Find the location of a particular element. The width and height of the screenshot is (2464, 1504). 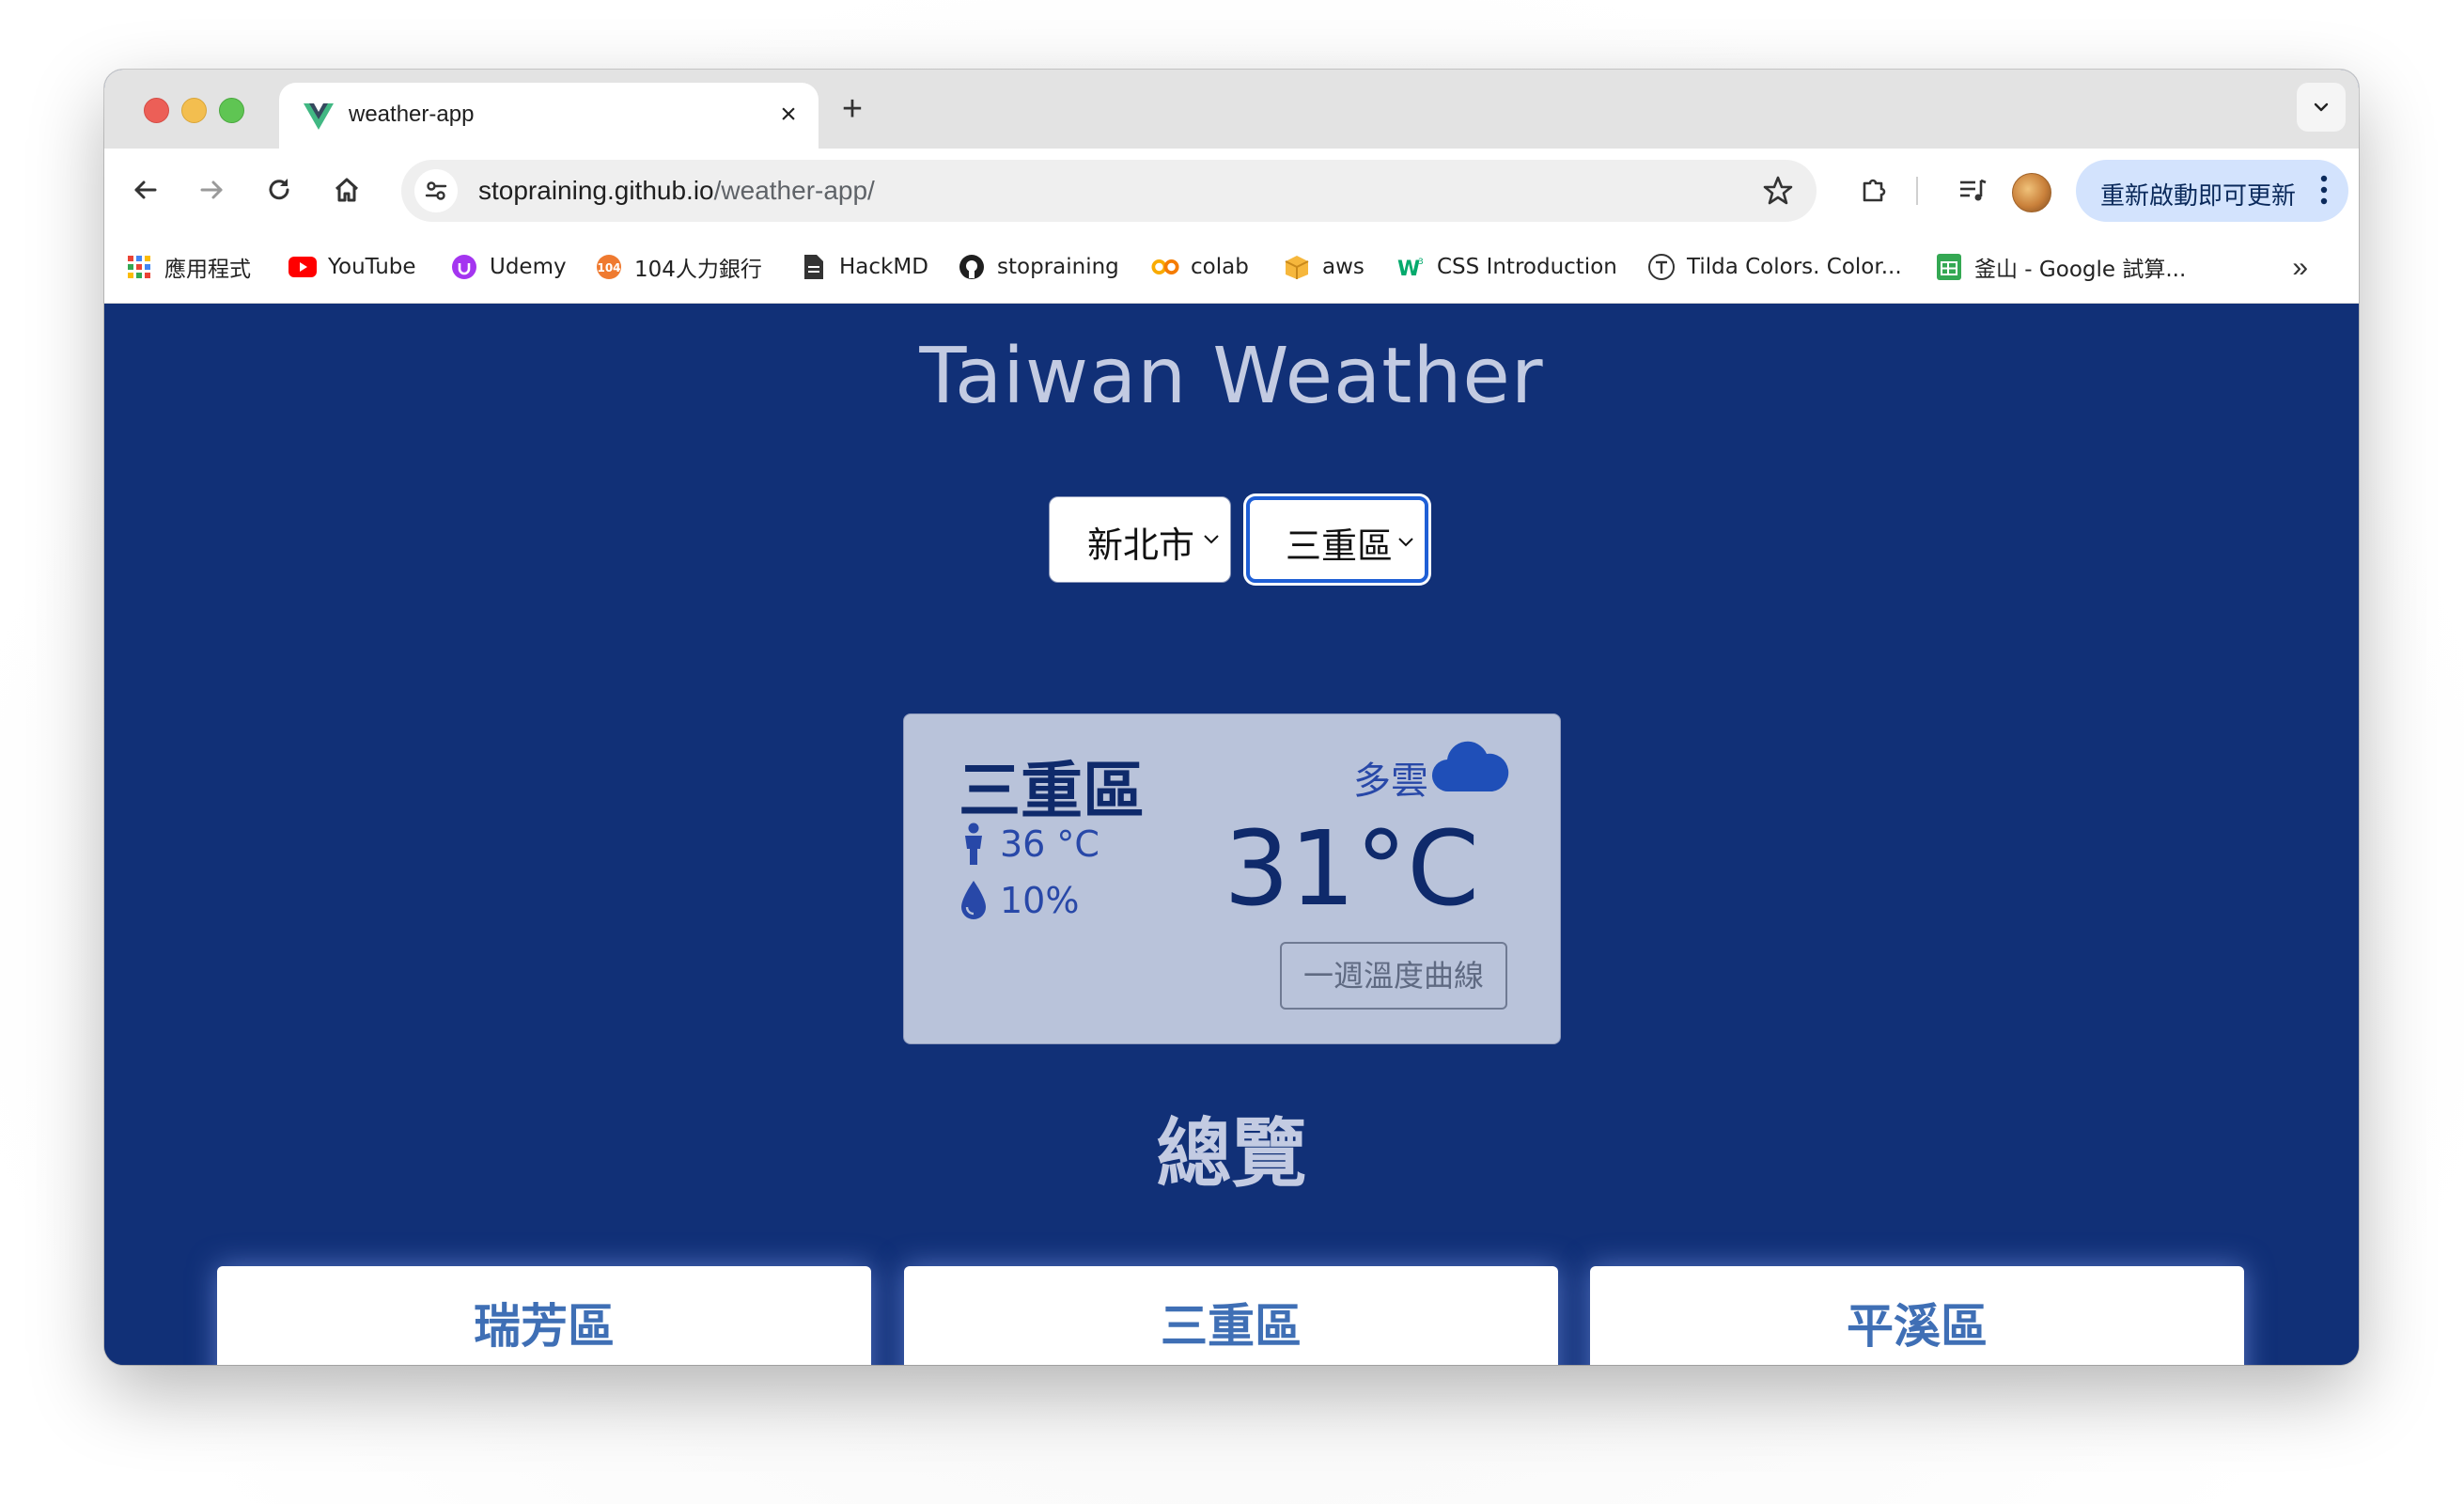

bookmark-label: 104人力銀行 is located at coordinates (698, 270).